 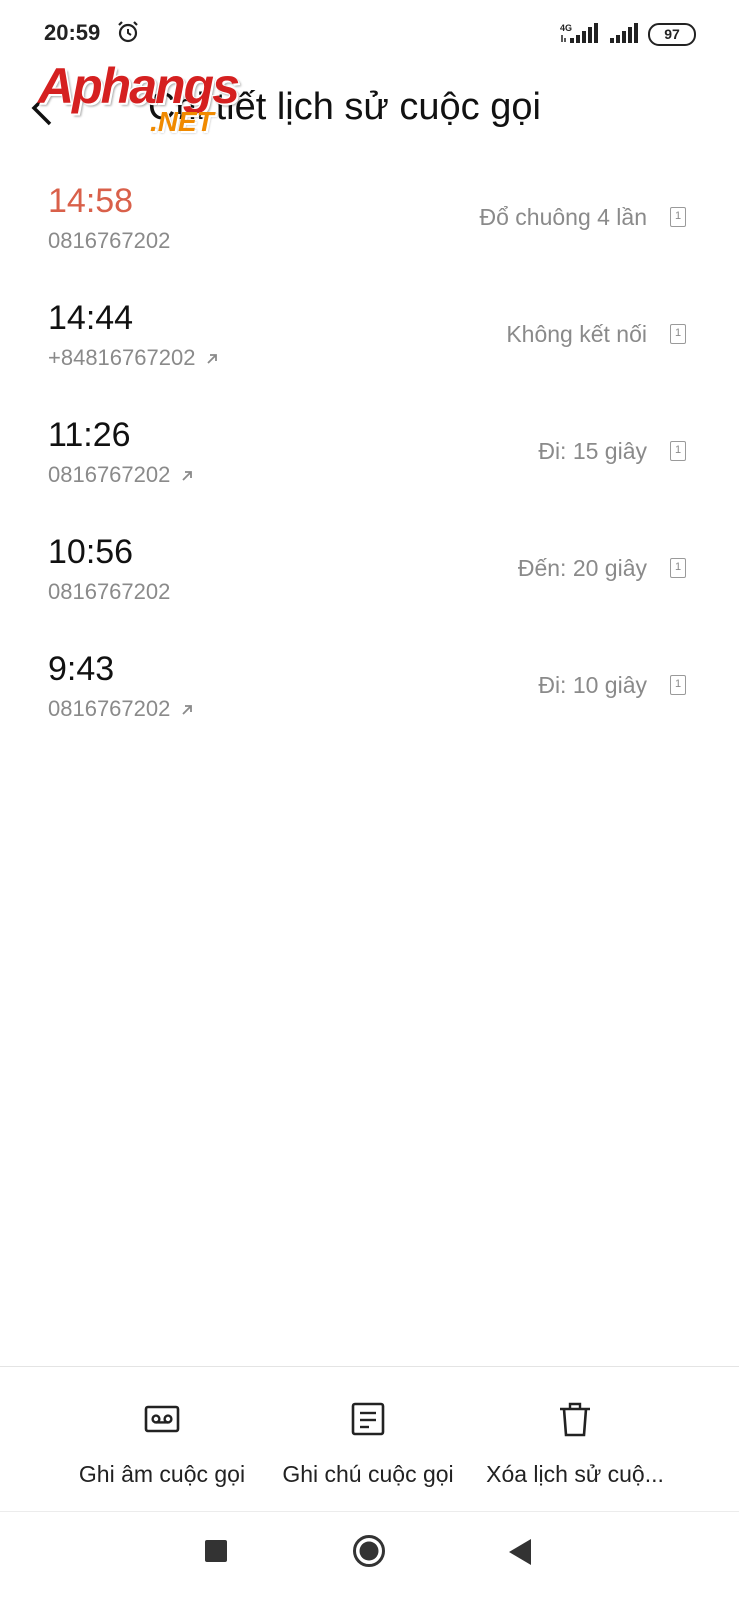 What do you see at coordinates (369, 30) in the screenshot?
I see `status-bar: 20:59 4G 97` at bounding box center [369, 30].